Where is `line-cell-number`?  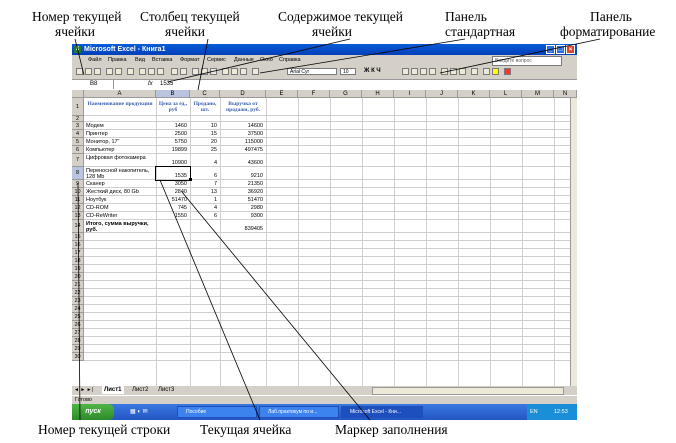
line-cell-number is located at coordinates (79, 57).